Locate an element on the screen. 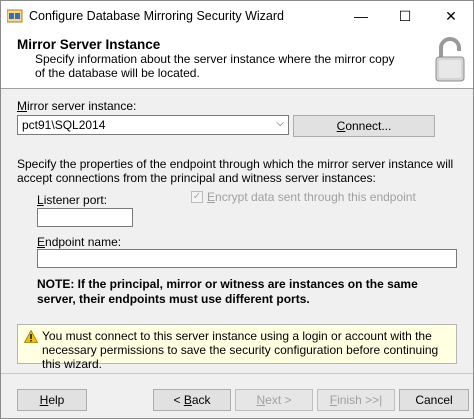 The image size is (474, 419). close-button: ✕ is located at coordinates (451, 16).